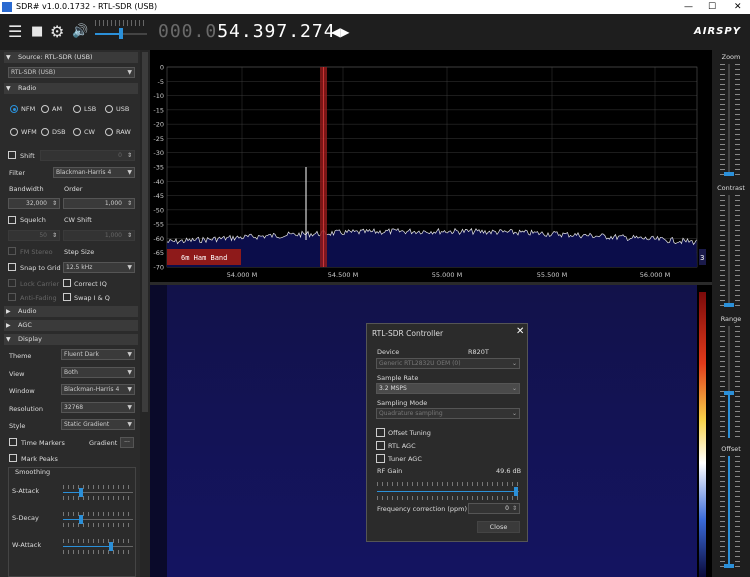 This screenshot has width=750, height=577. I want to click on offset-tuning-label: Offset Tuning, so click(409, 433).